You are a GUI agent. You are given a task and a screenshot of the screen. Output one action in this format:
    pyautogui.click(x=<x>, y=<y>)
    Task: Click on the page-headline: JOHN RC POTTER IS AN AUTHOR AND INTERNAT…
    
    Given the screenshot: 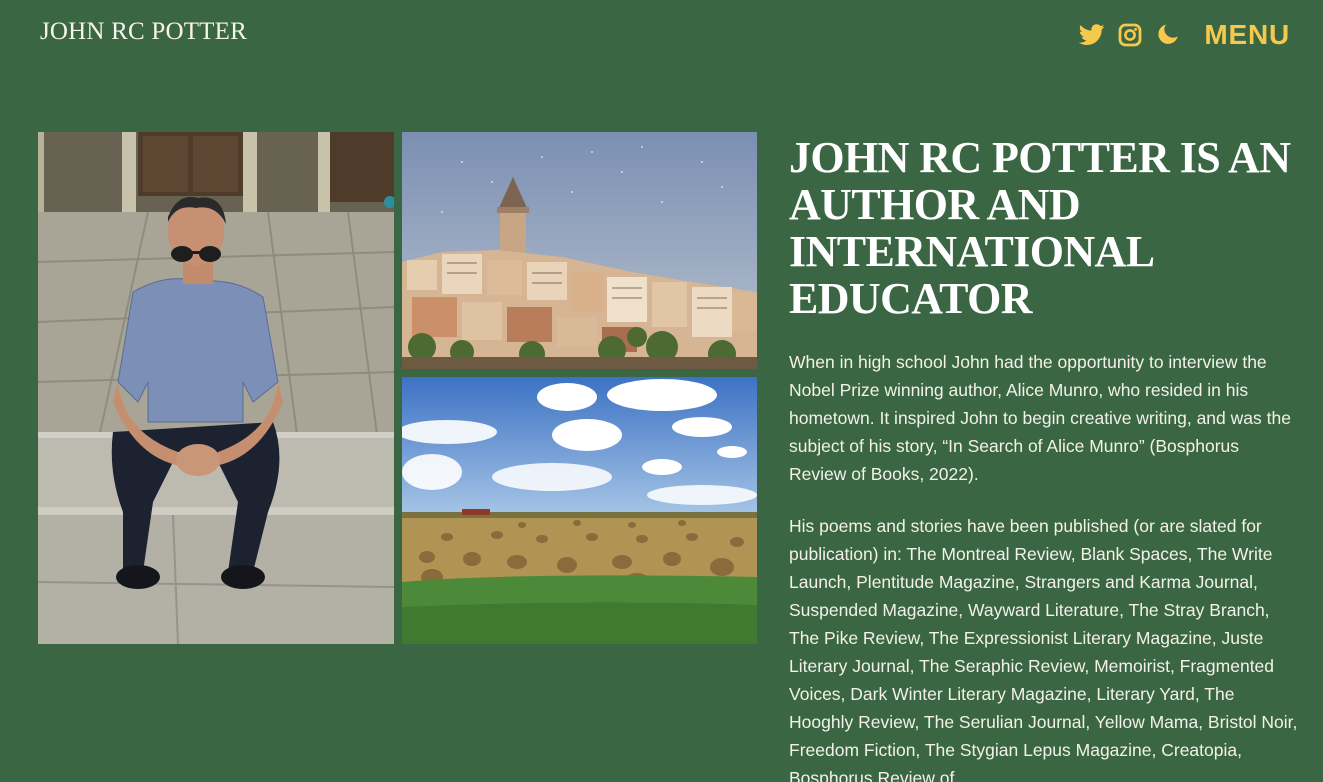 What is the action you would take?
    pyautogui.click(x=1040, y=228)
    